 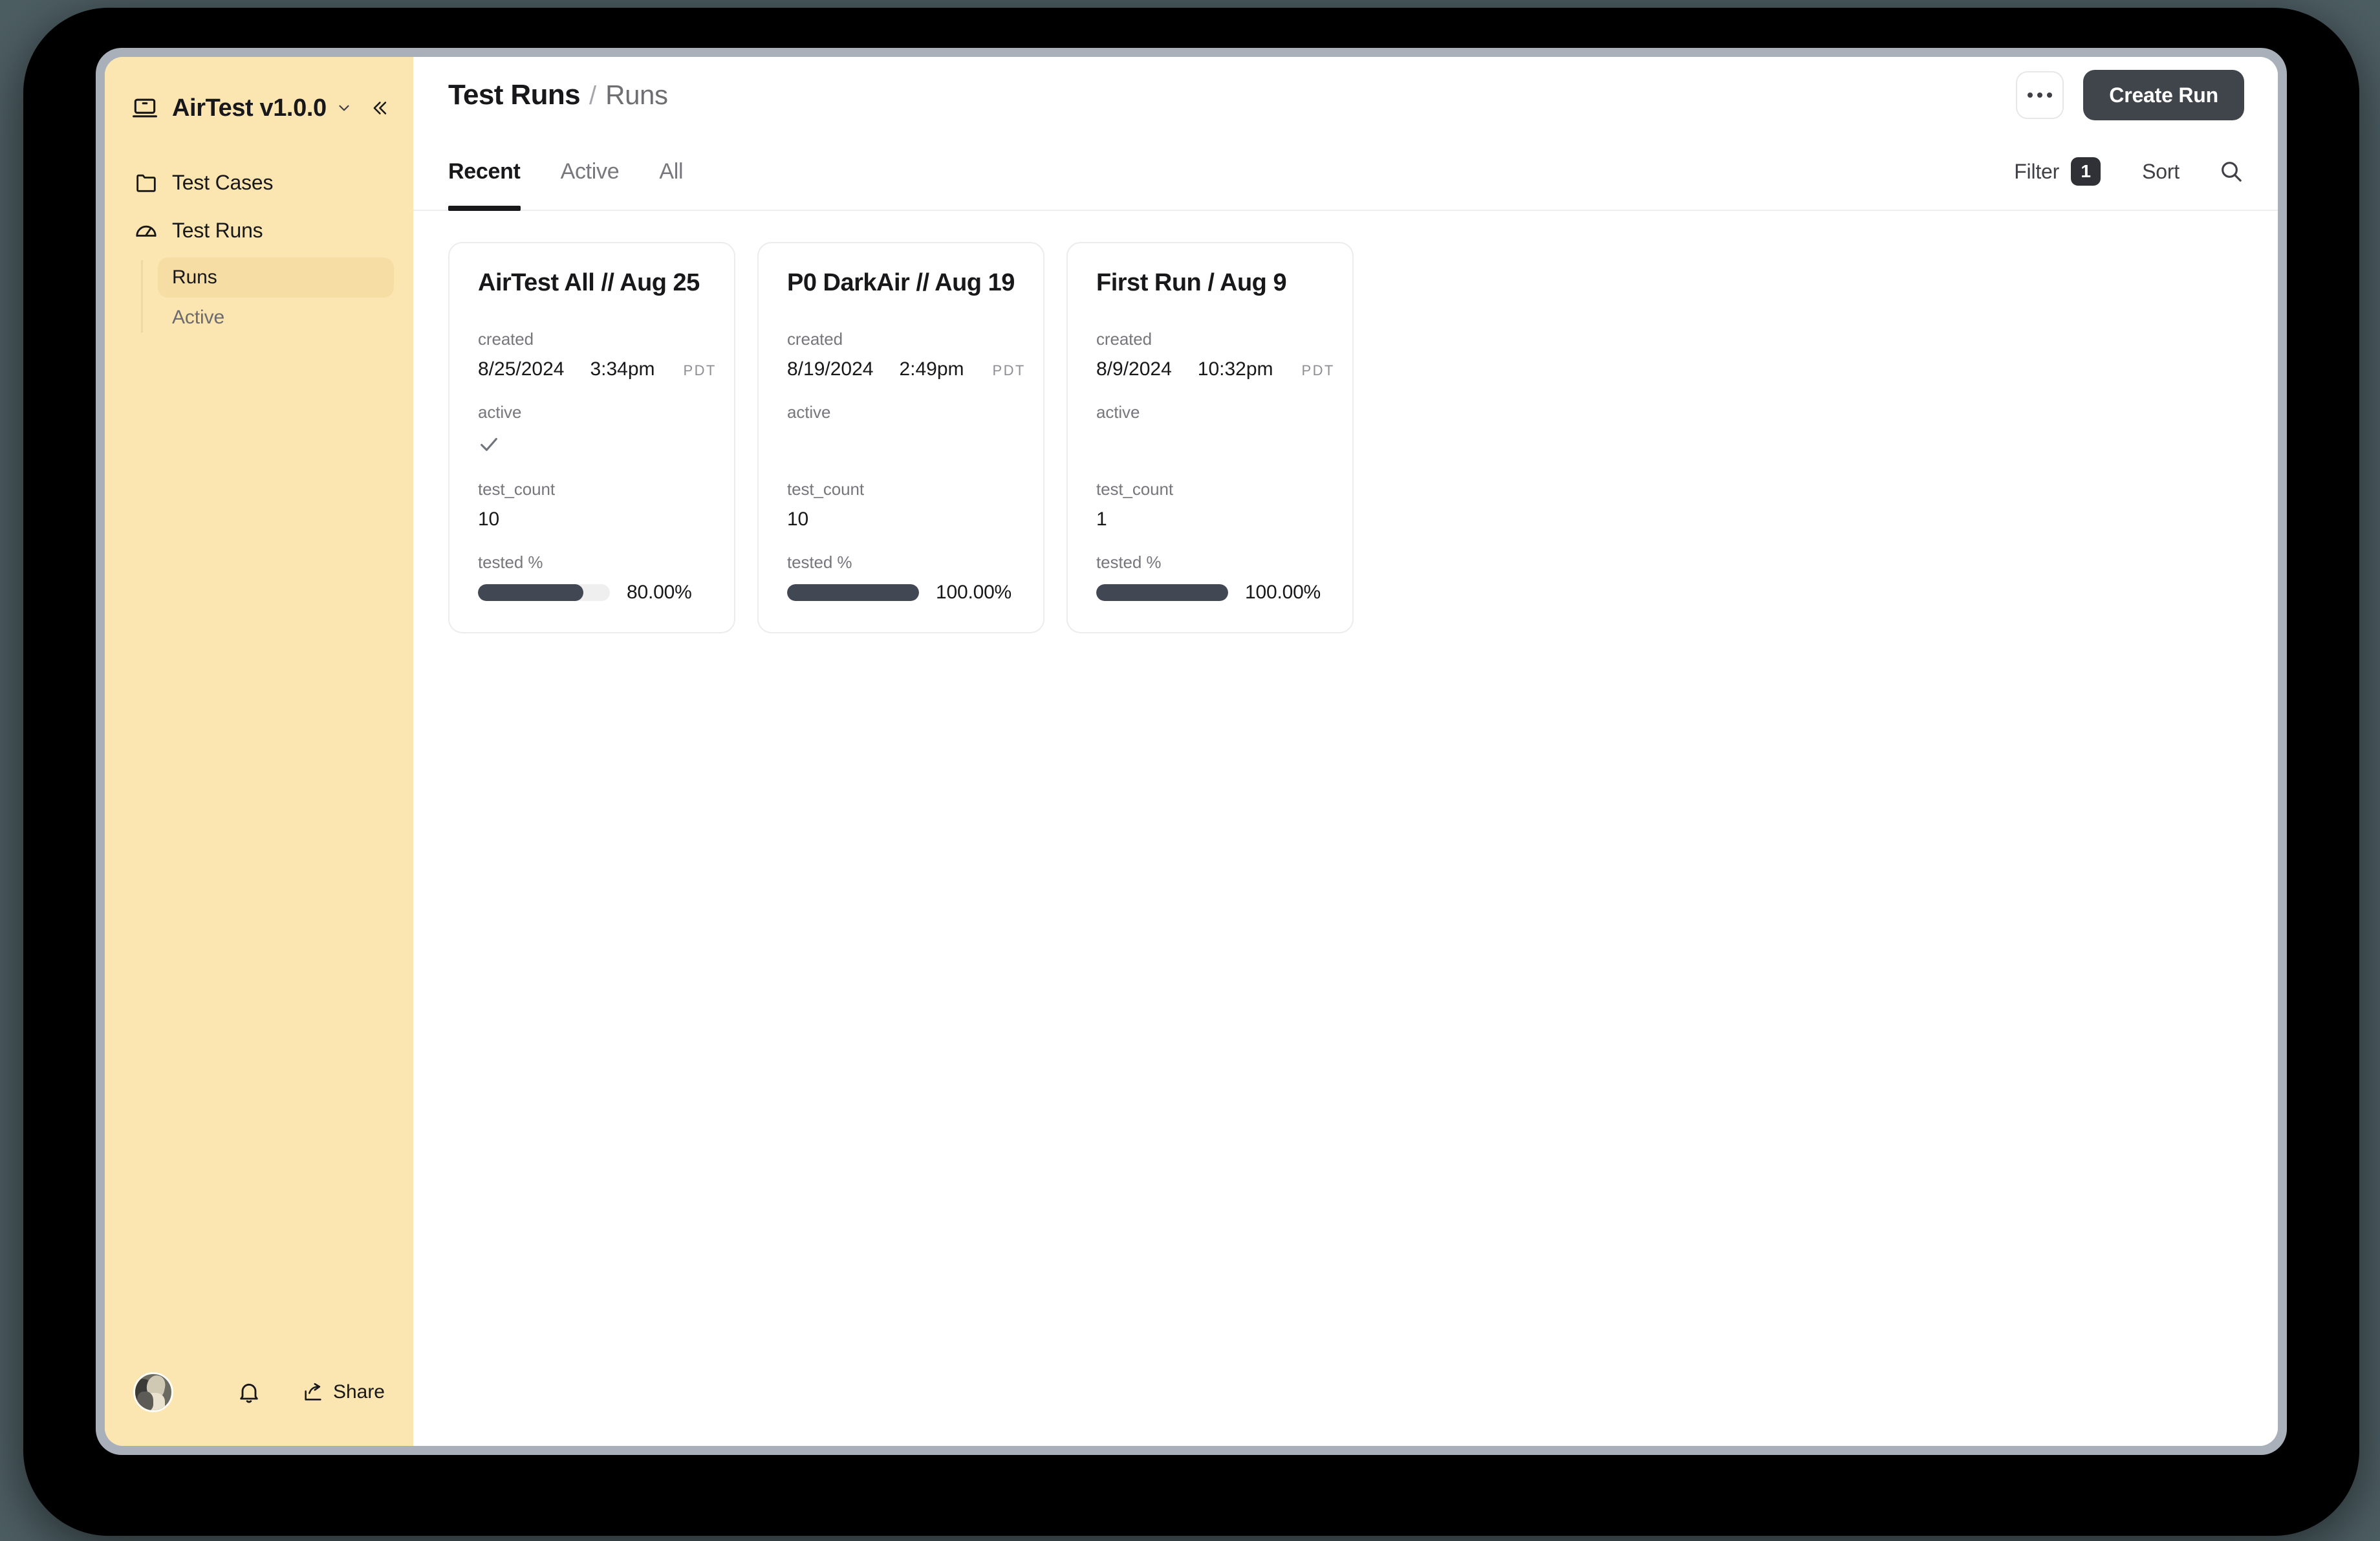 I want to click on breadcrumb-current: Runs, so click(x=636, y=95).